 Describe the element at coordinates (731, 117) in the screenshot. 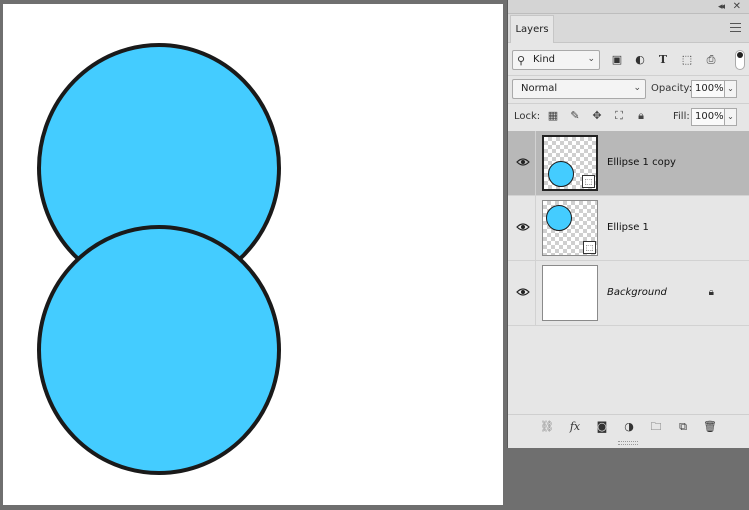

I see `fill-dropdown-icon: ⌄` at that location.